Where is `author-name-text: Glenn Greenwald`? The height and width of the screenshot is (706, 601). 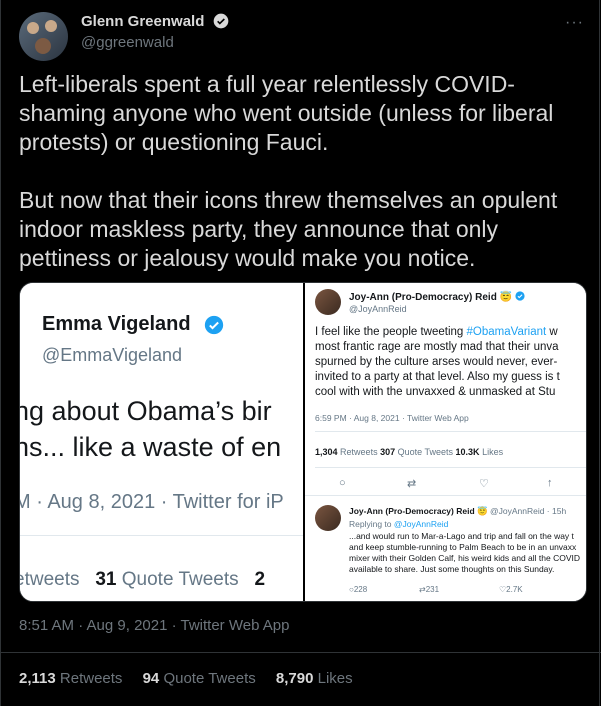 author-name-text: Glenn Greenwald is located at coordinates (142, 21).